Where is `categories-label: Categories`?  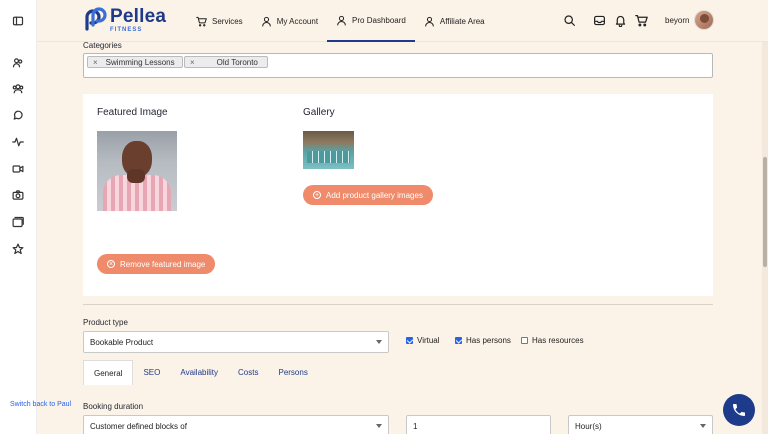 categories-label: Categories is located at coordinates (102, 45).